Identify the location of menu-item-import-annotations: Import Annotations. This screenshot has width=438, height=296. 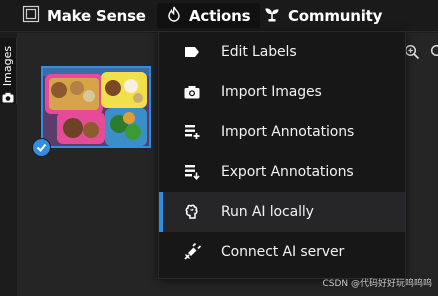
(282, 132).